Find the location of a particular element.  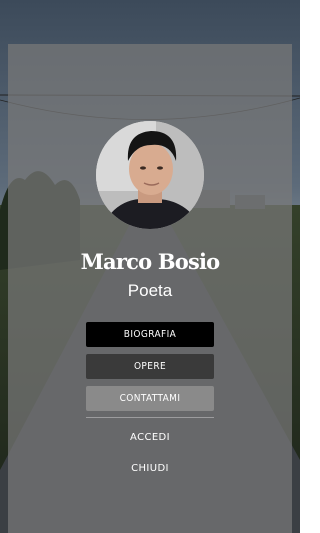

chiudi-link: CHIUDI is located at coordinates (150, 469).